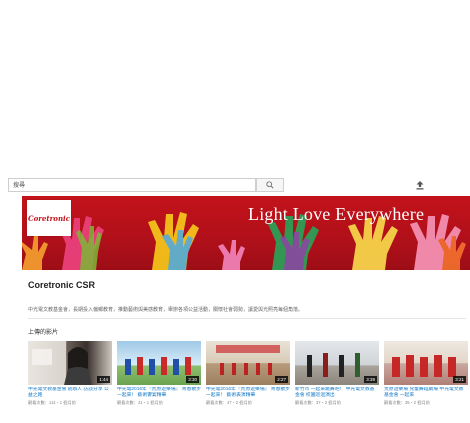 The image size is (470, 423). I want to click on video-thumbnail: 3:39, so click(337, 363).